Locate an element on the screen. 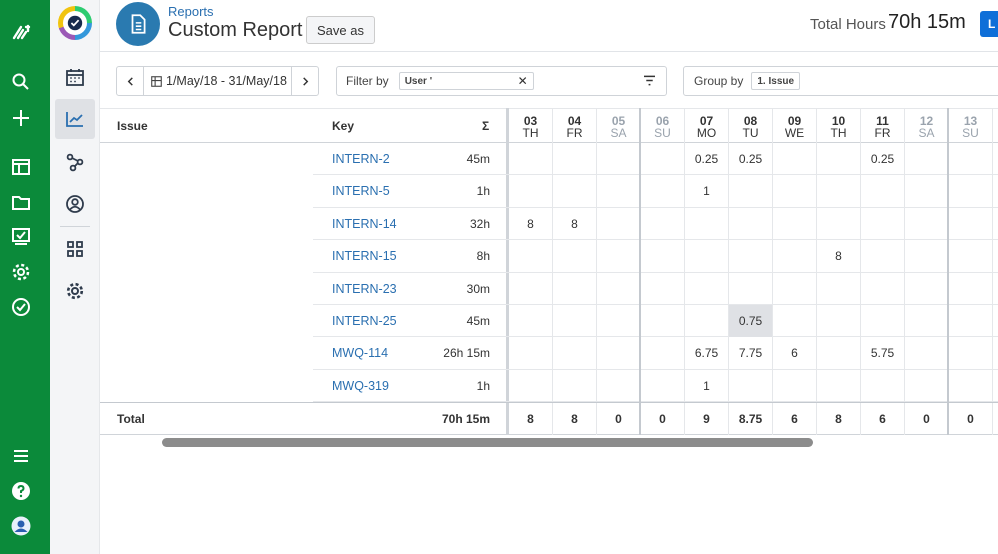 This screenshot has width=998, height=554. check-circle-icon is located at coordinates (21, 307).